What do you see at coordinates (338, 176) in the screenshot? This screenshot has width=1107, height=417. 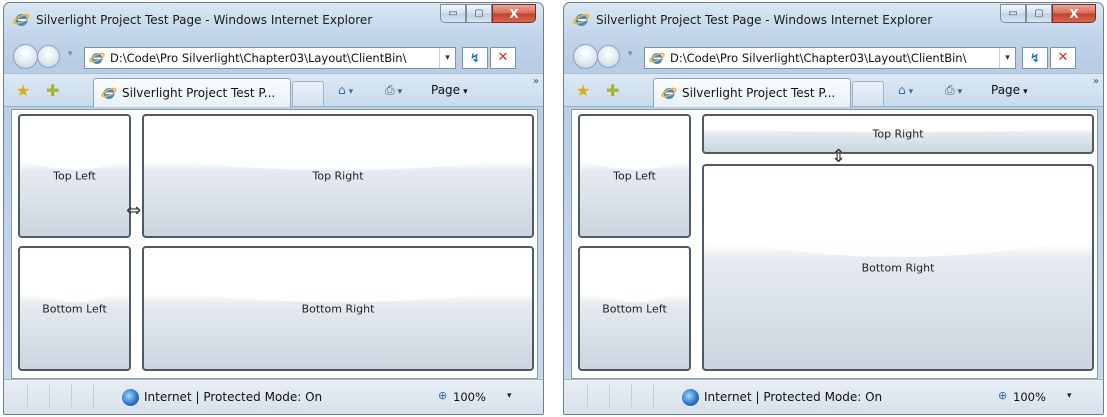 I see `pane-top-right-label: Top Right` at bounding box center [338, 176].